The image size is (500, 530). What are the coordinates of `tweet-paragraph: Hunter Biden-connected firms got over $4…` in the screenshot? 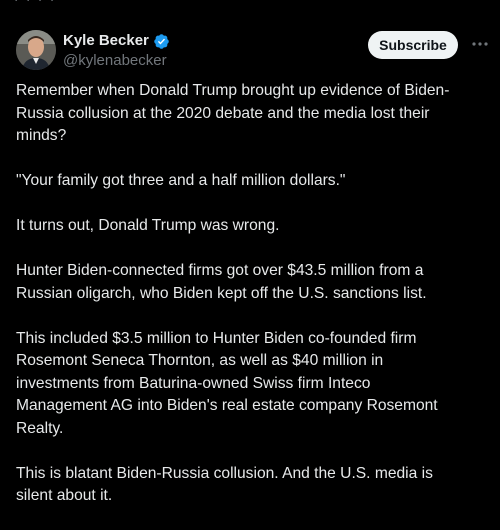 It's located at (221, 282).